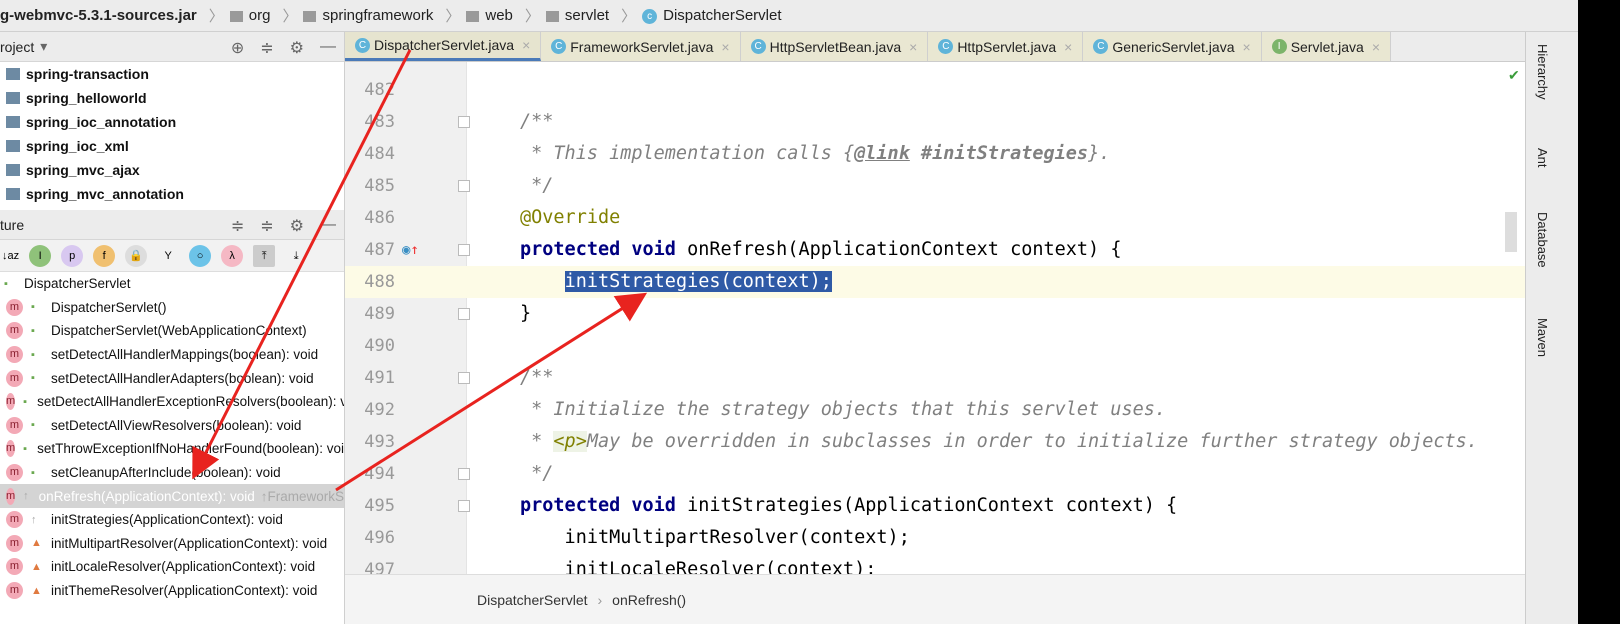 The height and width of the screenshot is (624, 1620). Describe the element at coordinates (410, 250) in the screenshot. I see `override-icon: ◉↑` at that location.